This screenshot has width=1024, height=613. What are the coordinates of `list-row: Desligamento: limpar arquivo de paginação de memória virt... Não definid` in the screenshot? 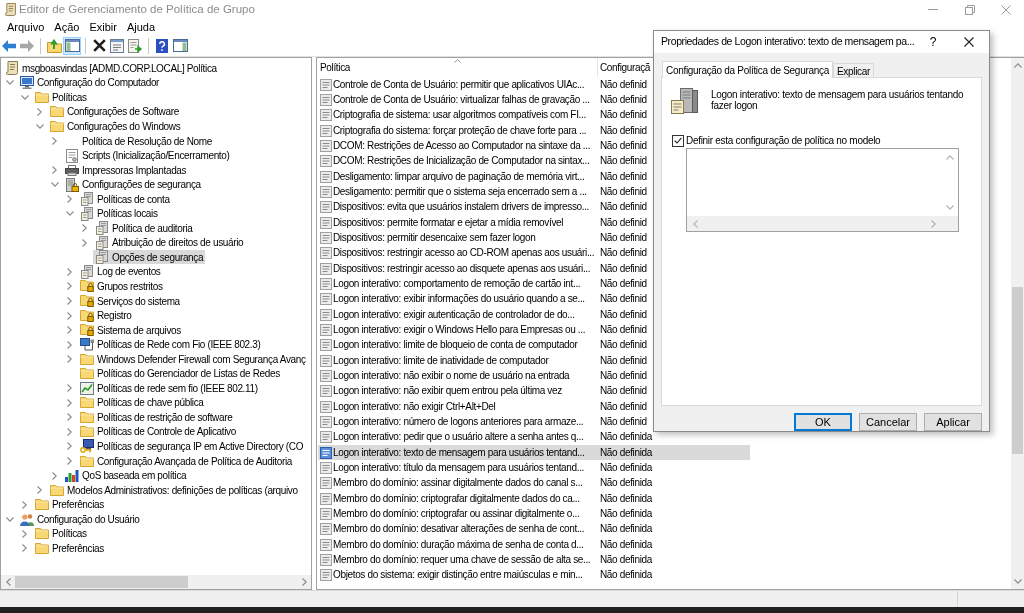 It's located at (534, 176).